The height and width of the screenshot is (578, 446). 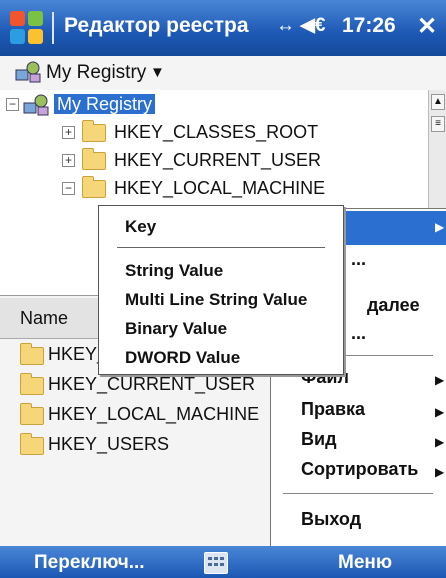 What do you see at coordinates (438, 124) in the screenshot?
I see `scroll-thumb: ≡` at bounding box center [438, 124].